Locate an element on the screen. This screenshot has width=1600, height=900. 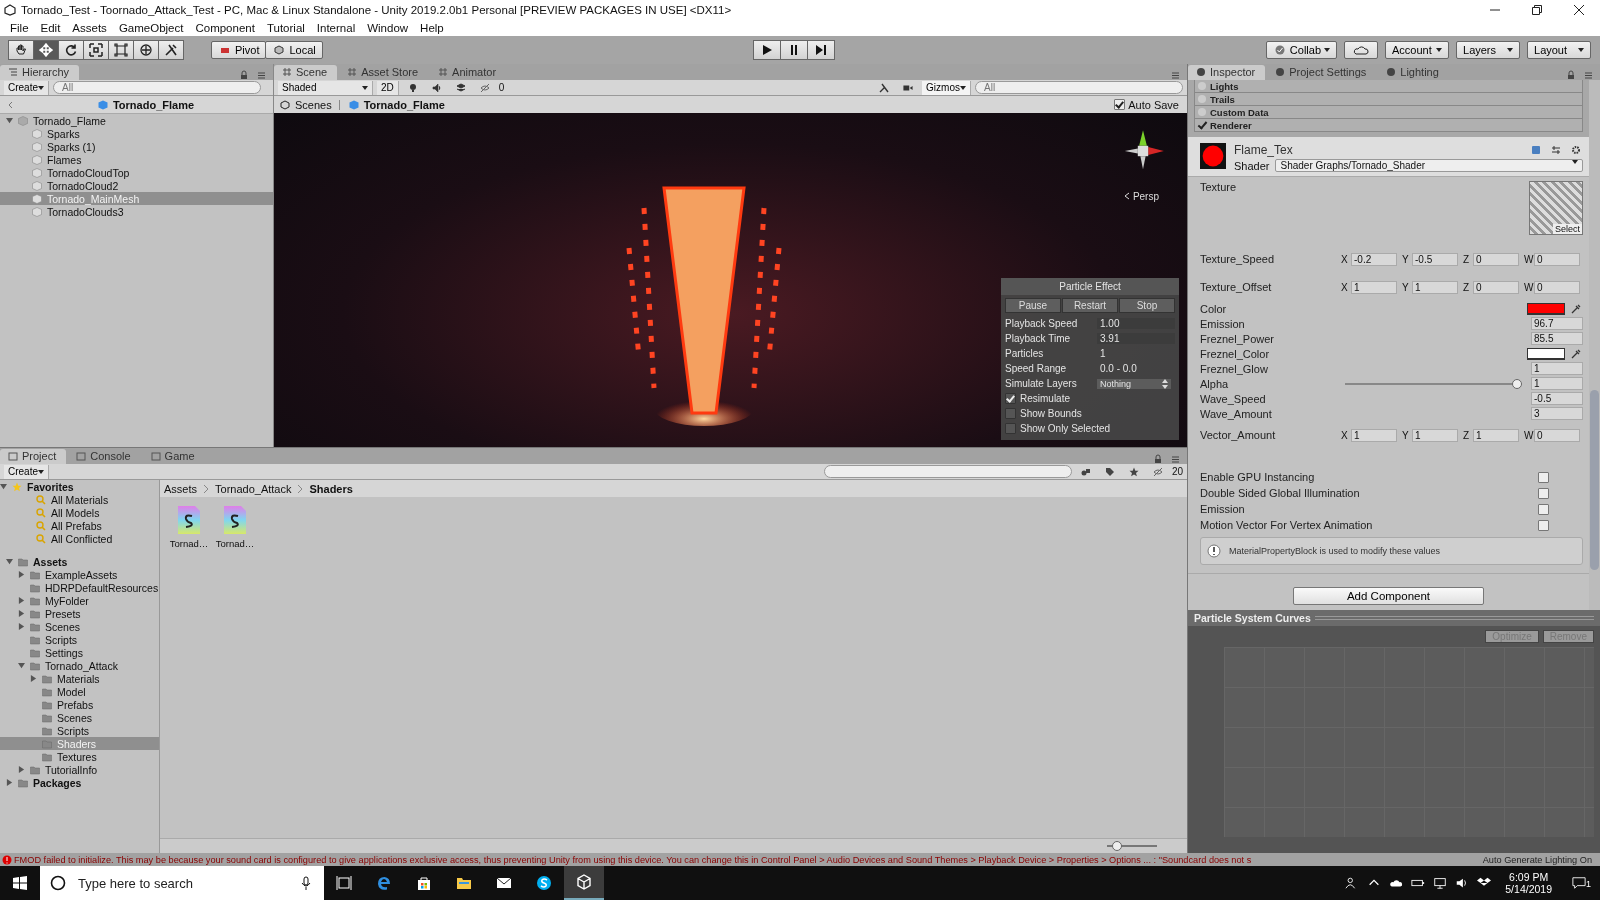
favorite-search-item: All Conflicted is located at coordinates (79, 538).